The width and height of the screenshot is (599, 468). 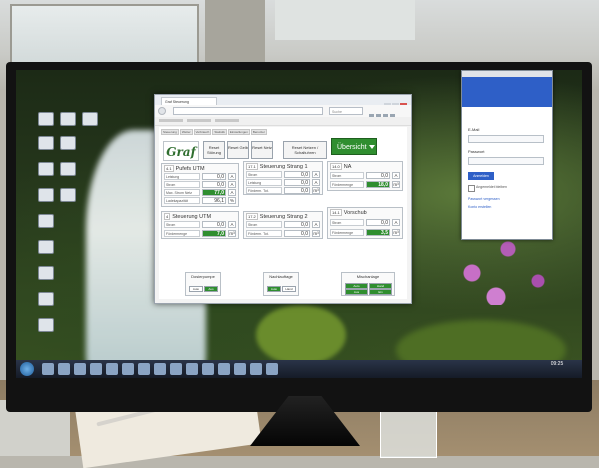 I want to click on overview-dropdown: Übersicht, so click(x=354, y=146).